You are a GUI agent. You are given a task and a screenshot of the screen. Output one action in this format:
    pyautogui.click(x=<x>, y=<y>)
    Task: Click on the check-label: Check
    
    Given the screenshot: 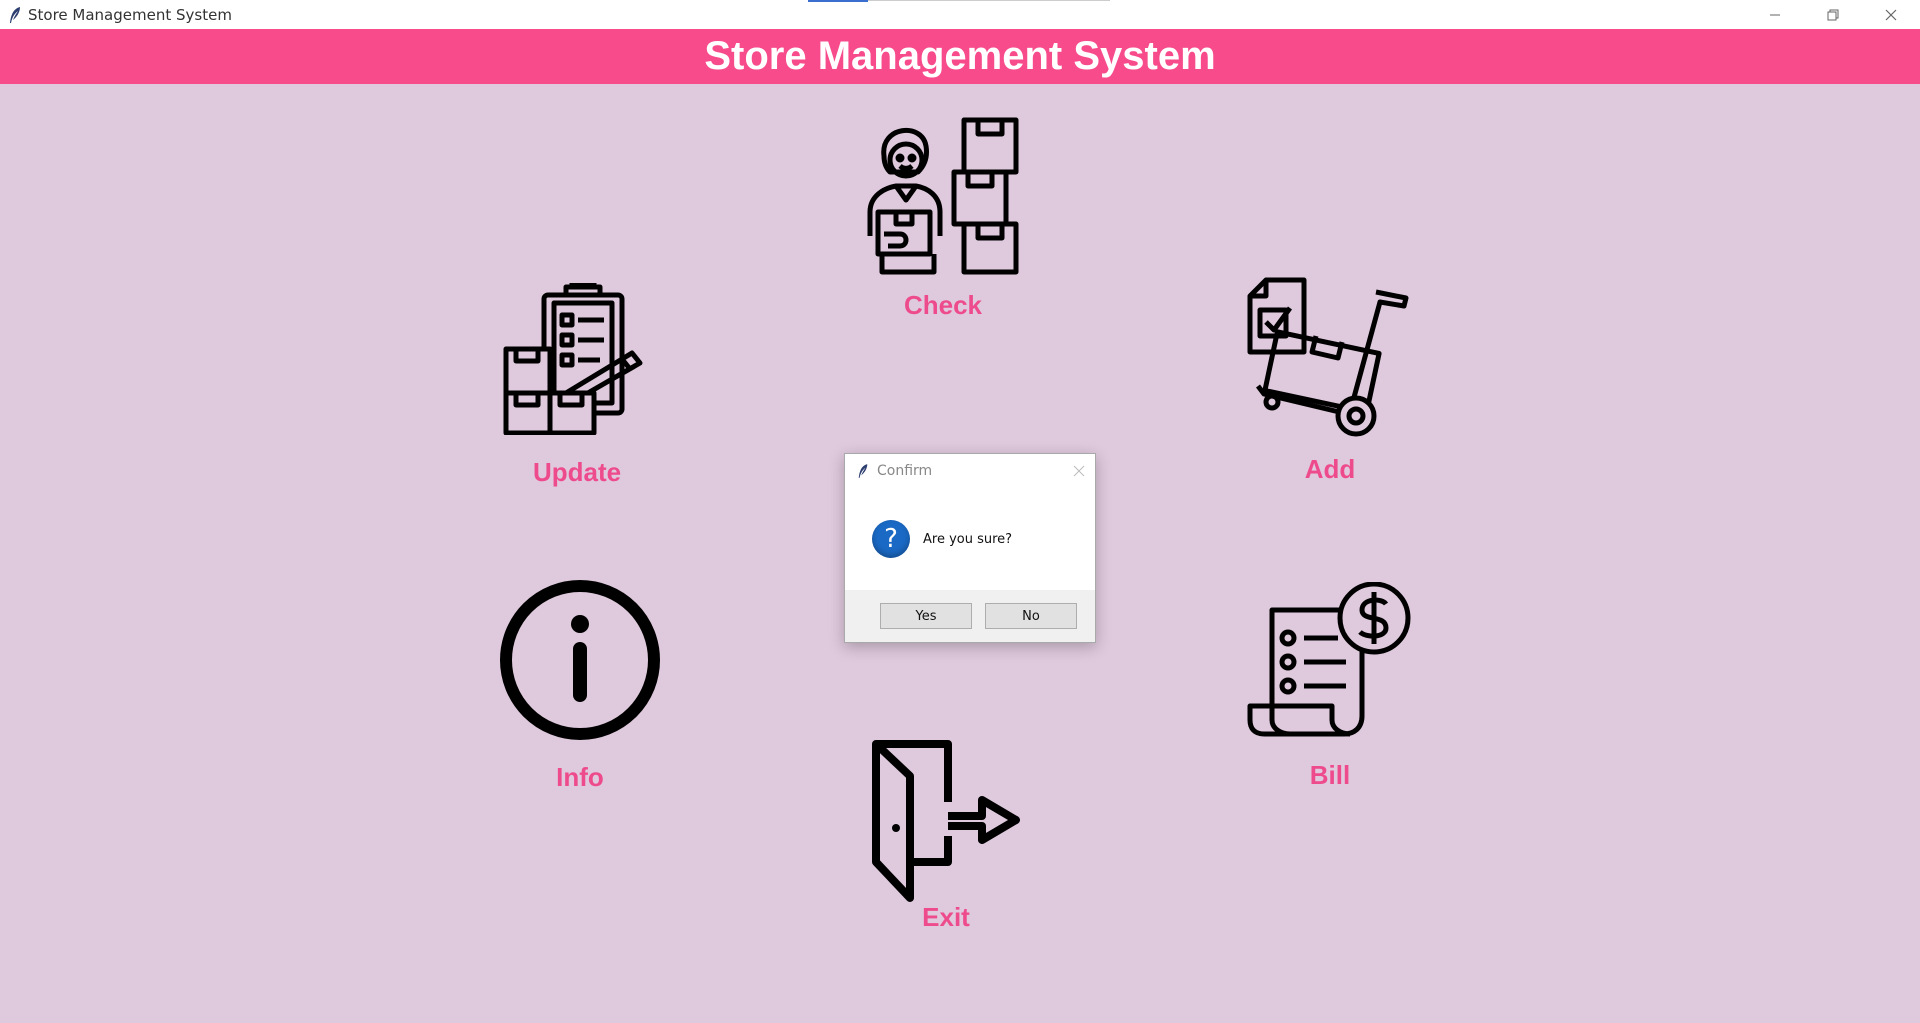 What is the action you would take?
    pyautogui.click(x=943, y=305)
    